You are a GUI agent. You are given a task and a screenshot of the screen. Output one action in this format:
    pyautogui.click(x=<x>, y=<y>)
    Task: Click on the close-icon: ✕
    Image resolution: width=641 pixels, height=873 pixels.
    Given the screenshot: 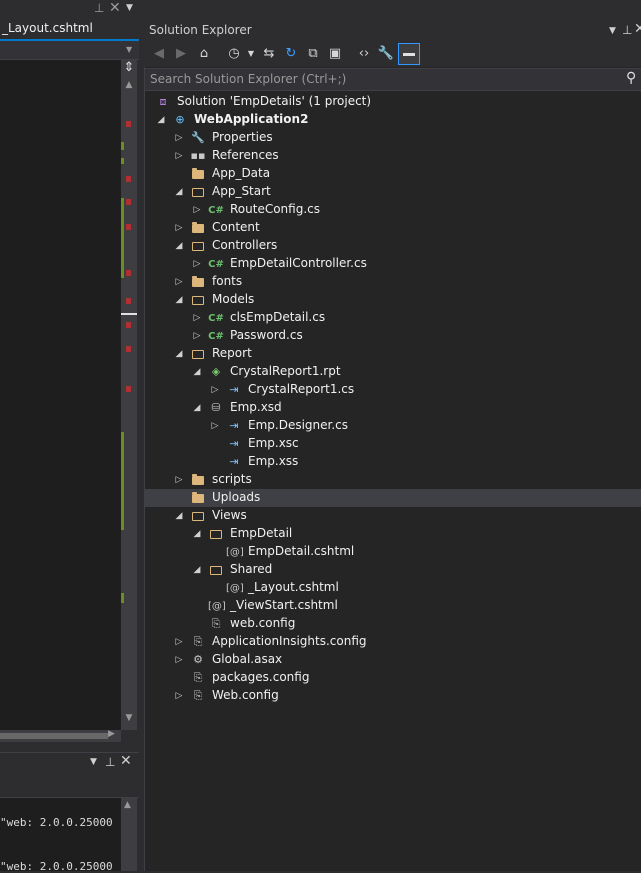 What is the action you would take?
    pyautogui.click(x=637, y=29)
    